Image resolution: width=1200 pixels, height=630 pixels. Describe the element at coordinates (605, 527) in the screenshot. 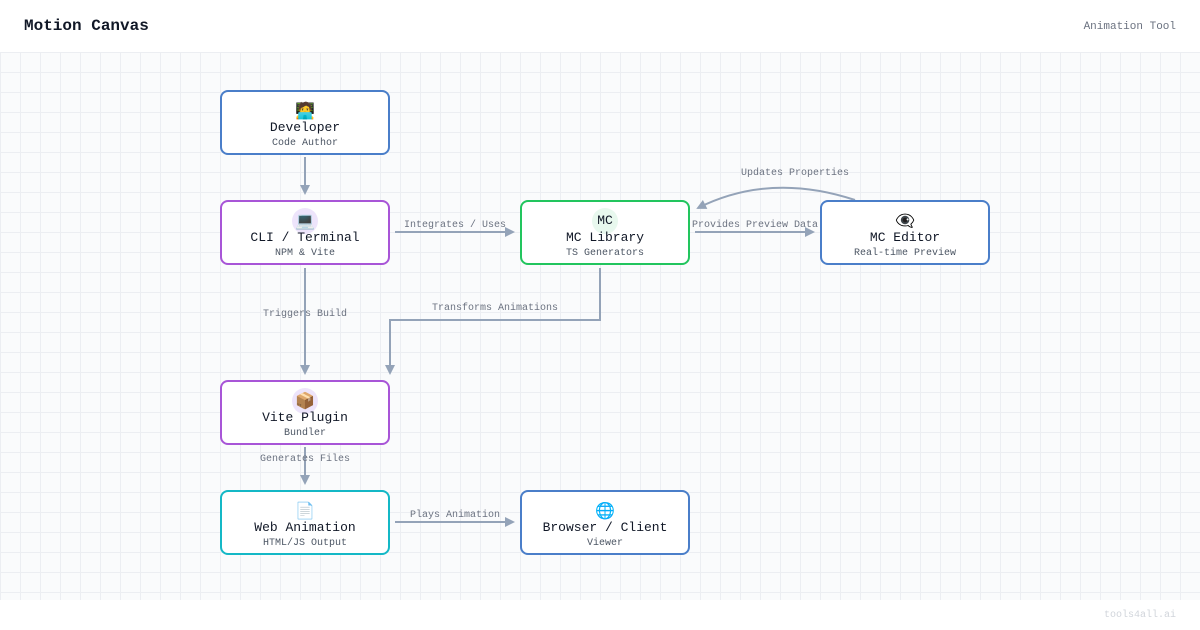

I see `node-name: Browser / Client` at that location.